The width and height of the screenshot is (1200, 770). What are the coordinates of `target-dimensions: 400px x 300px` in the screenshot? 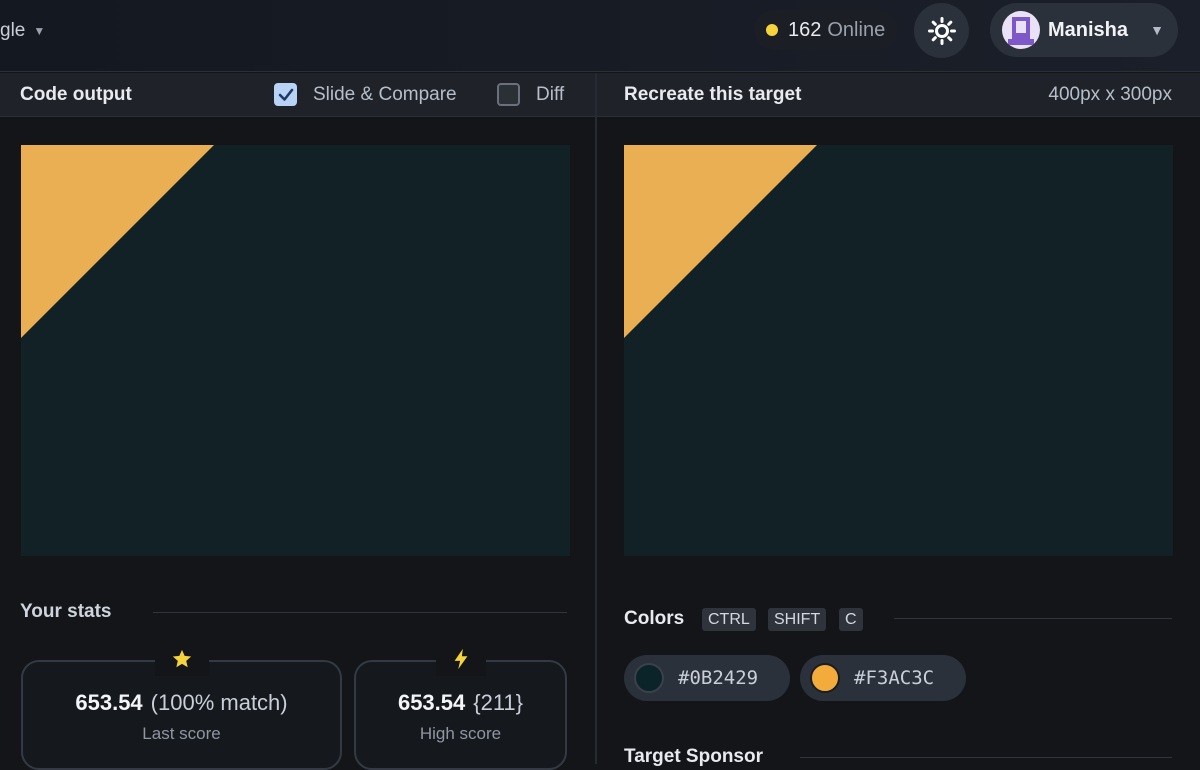 It's located at (1110, 94).